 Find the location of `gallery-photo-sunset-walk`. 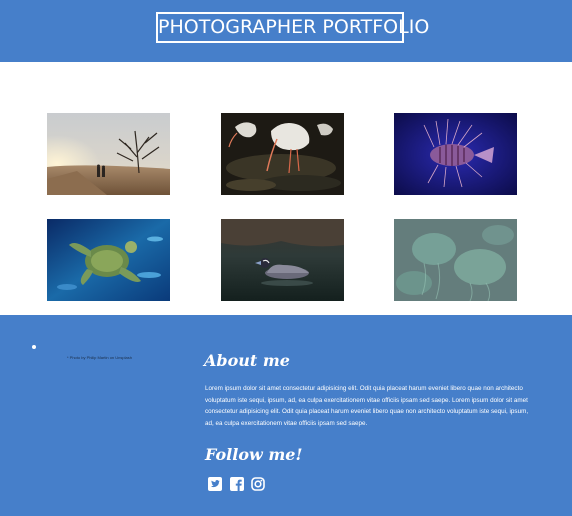

gallery-photo-sunset-walk is located at coordinates (108, 154).